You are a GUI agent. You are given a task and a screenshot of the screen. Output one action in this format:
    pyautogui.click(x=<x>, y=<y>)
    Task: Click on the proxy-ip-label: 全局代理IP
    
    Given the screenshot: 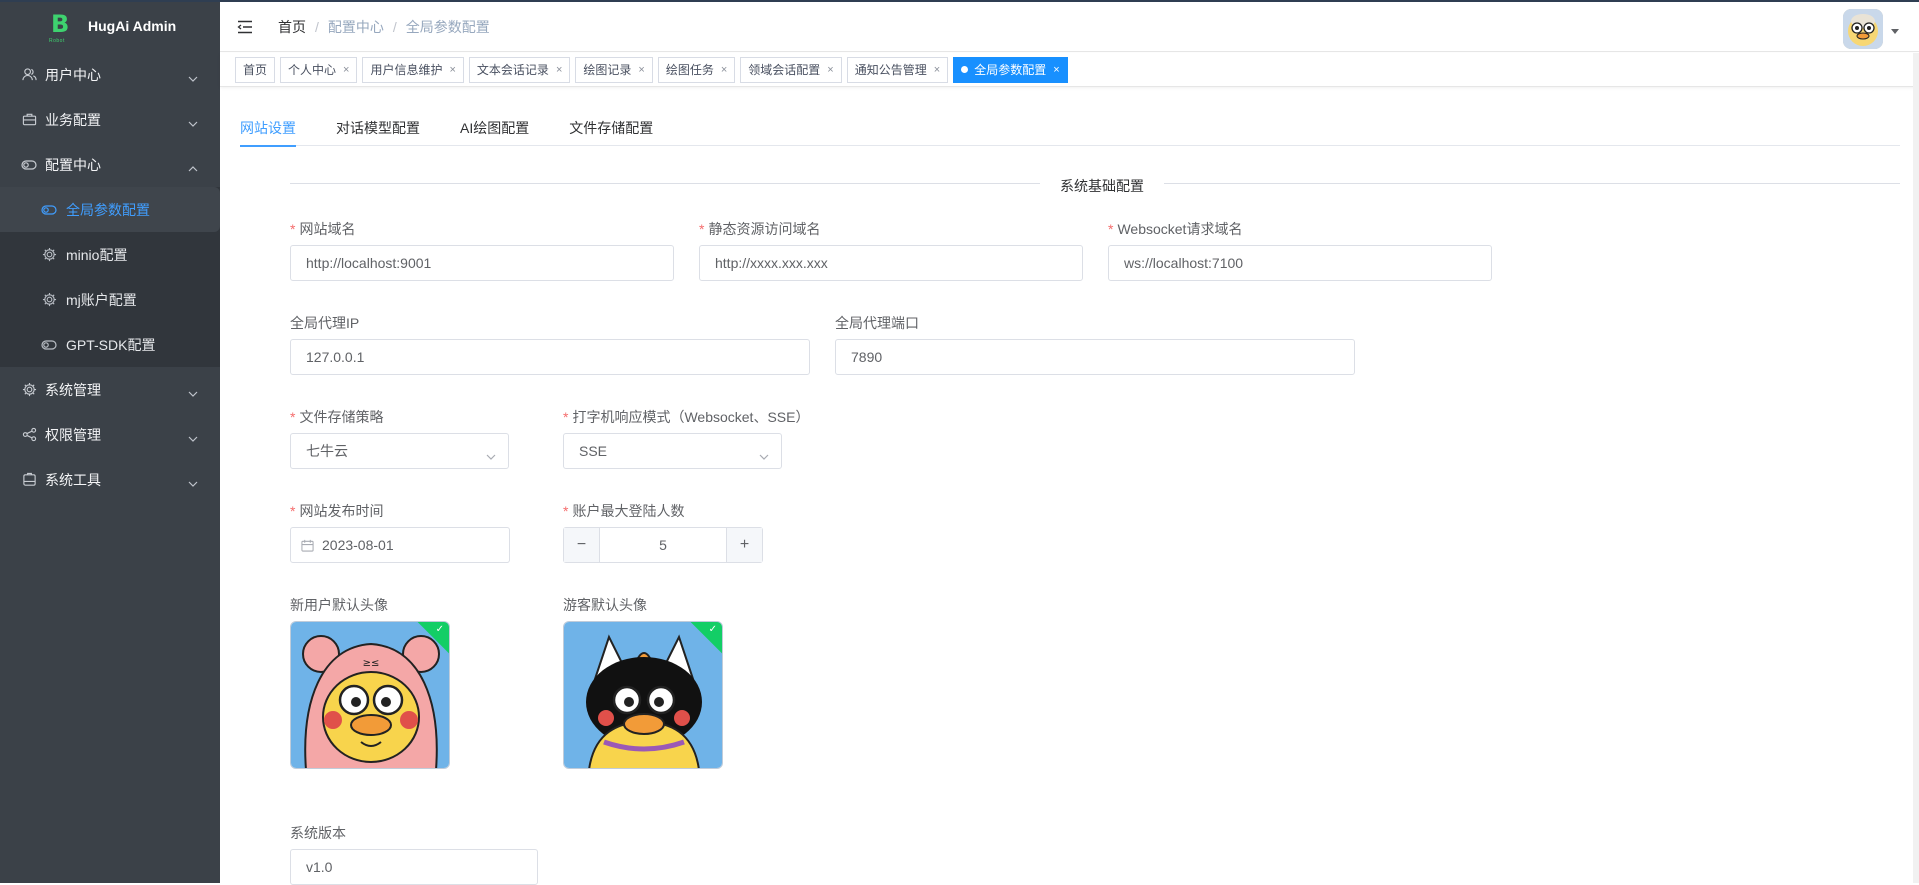 What is the action you would take?
    pyautogui.click(x=325, y=323)
    